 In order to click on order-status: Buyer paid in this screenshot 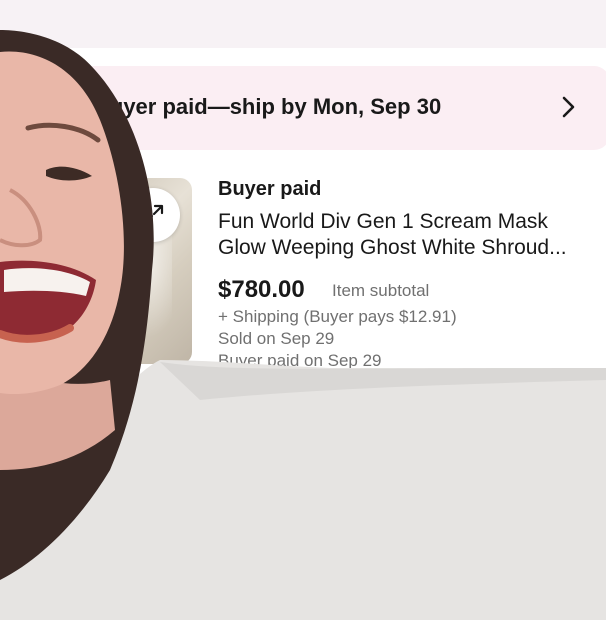, I will do `click(270, 189)`.